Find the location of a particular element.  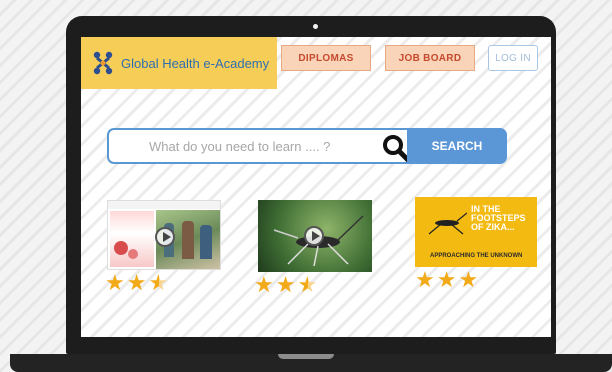

search-input is located at coordinates (239, 146).